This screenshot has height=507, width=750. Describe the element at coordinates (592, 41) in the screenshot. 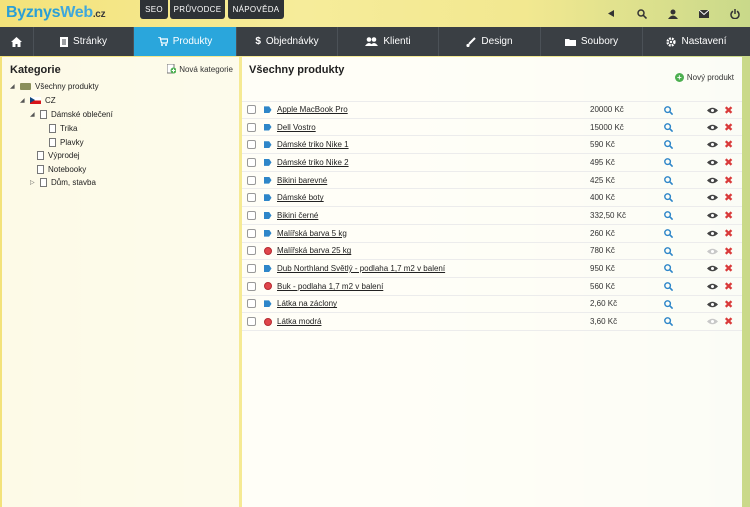

I see `nav-item-files: Soubory` at that location.